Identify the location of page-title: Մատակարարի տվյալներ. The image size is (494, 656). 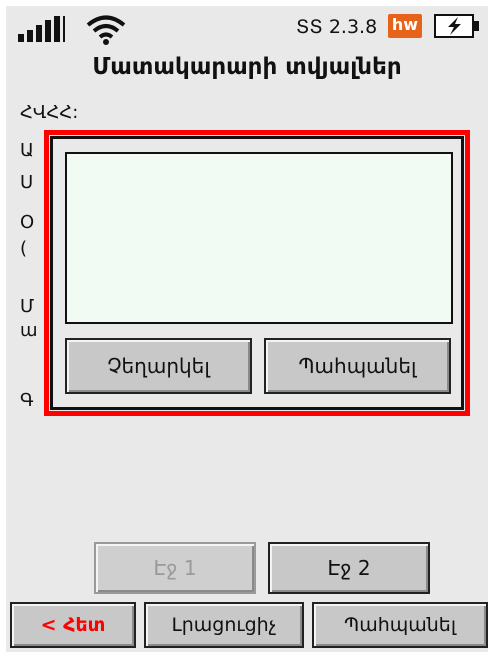
(247, 67).